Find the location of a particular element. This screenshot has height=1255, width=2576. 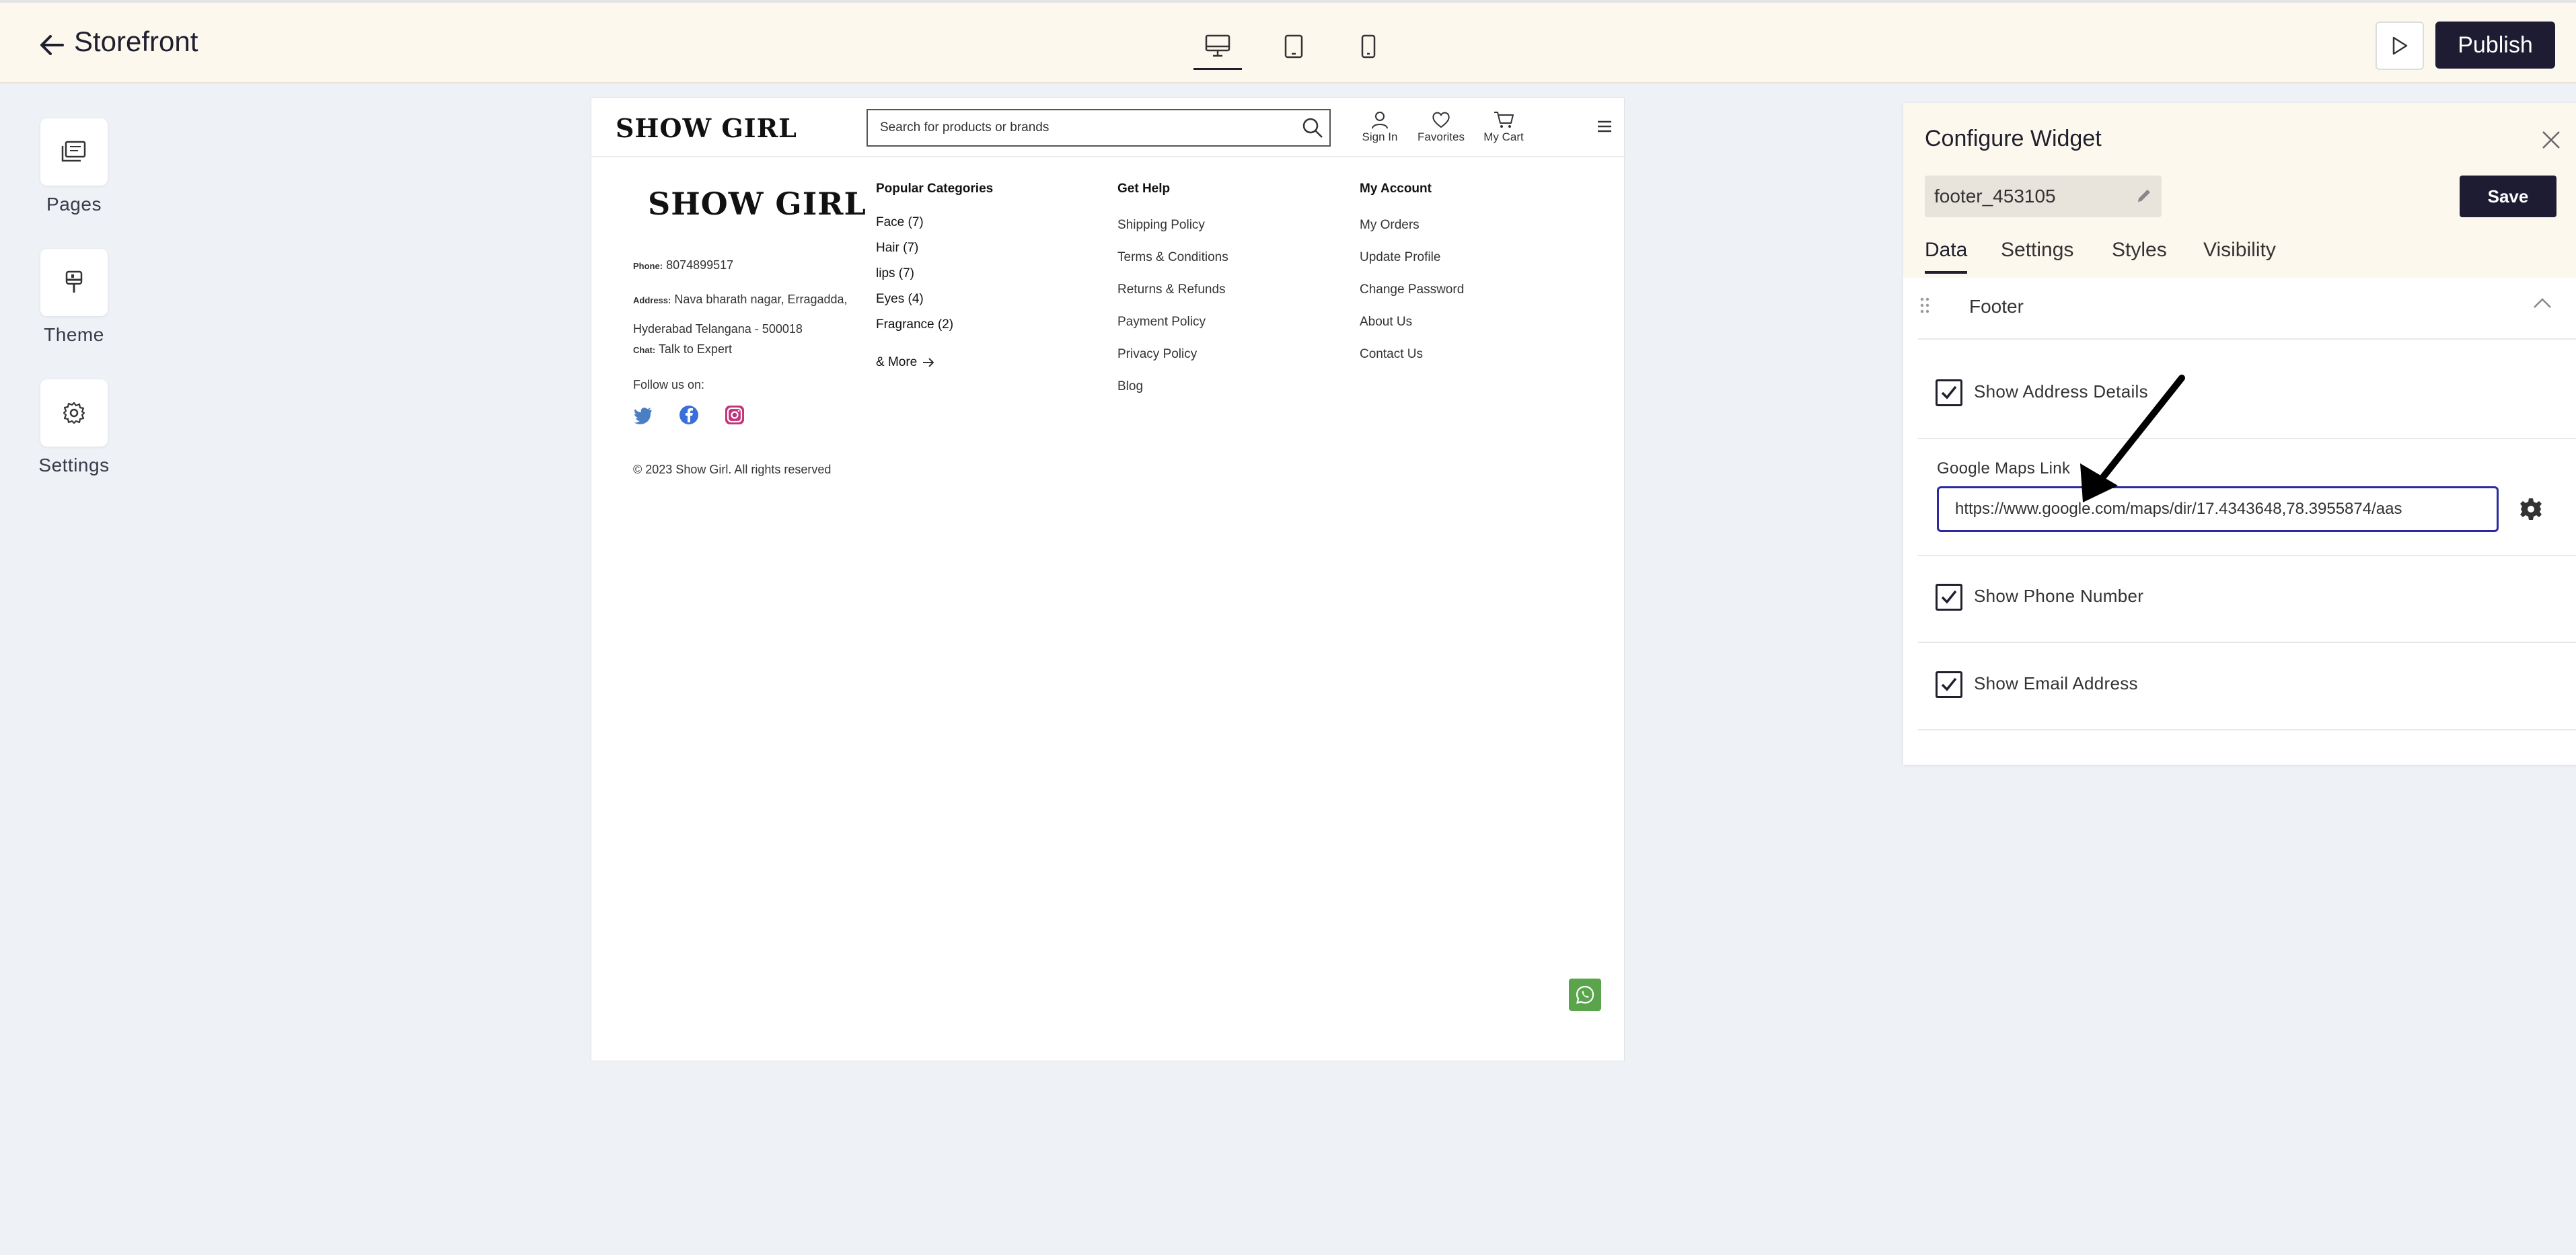

arrow-right-icon is located at coordinates (928, 362).